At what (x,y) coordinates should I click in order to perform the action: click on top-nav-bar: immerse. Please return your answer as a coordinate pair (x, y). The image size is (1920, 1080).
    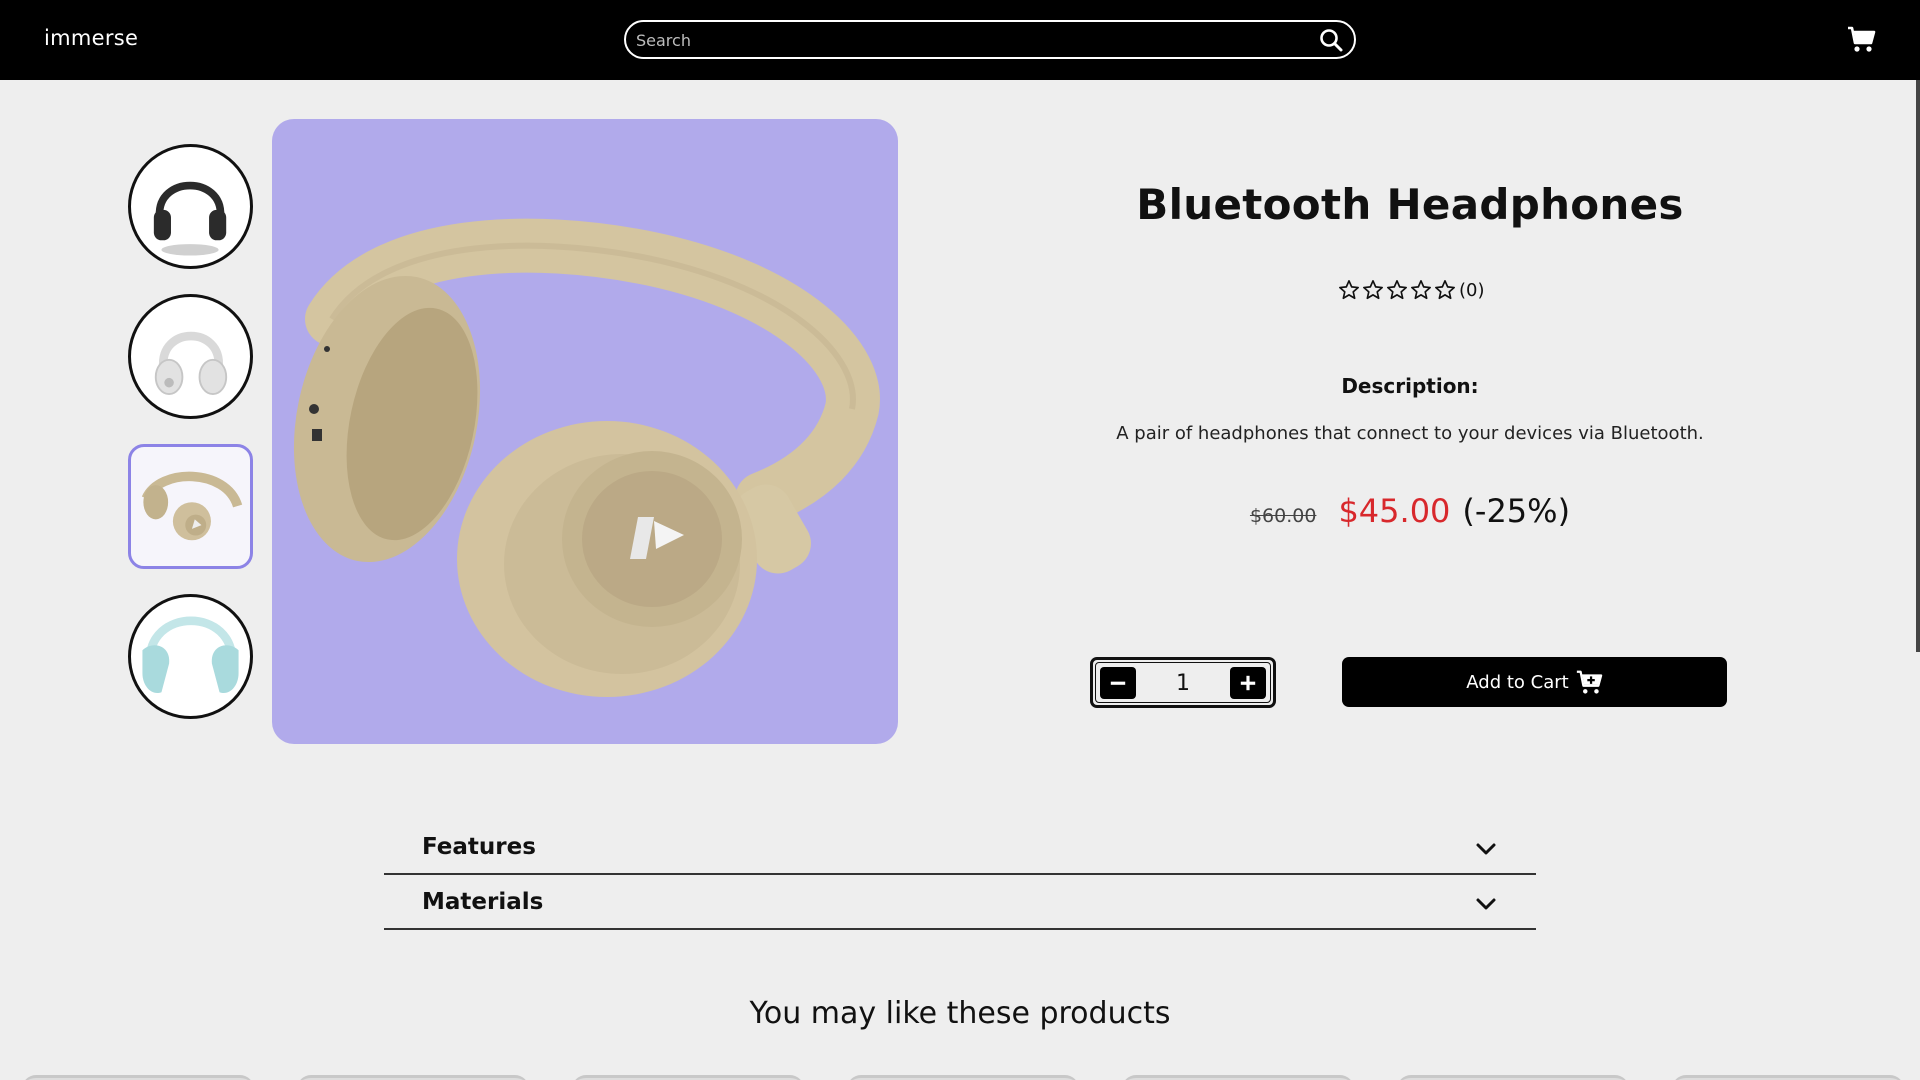
    Looking at the image, I should click on (960, 40).